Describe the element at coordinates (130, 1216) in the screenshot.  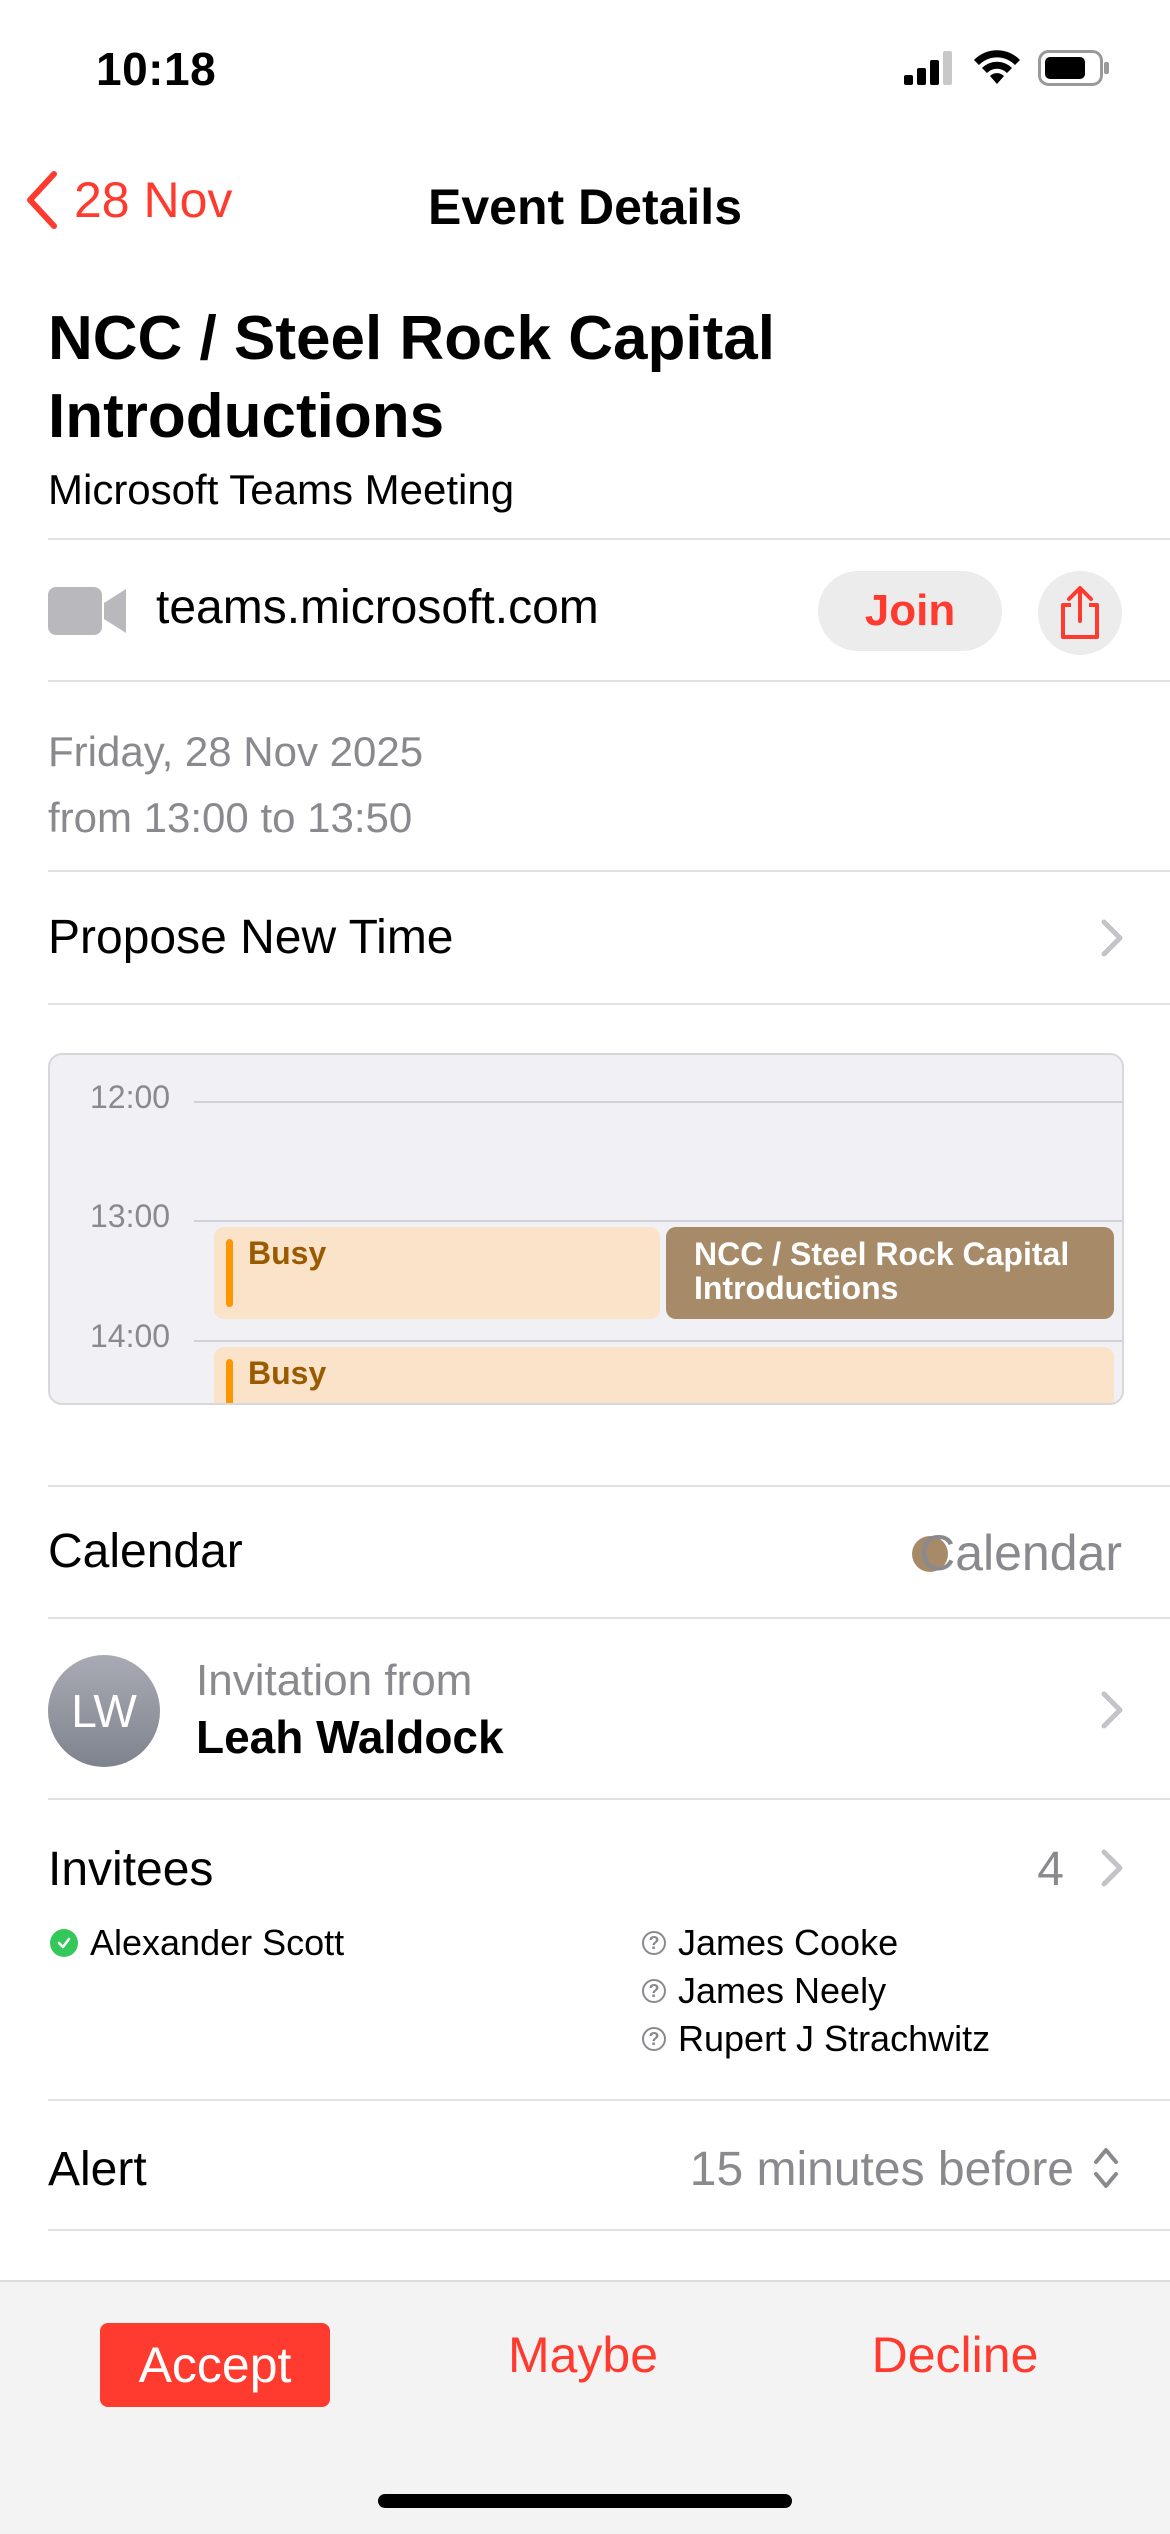
I see `timeline-hour-label: 13:00` at that location.